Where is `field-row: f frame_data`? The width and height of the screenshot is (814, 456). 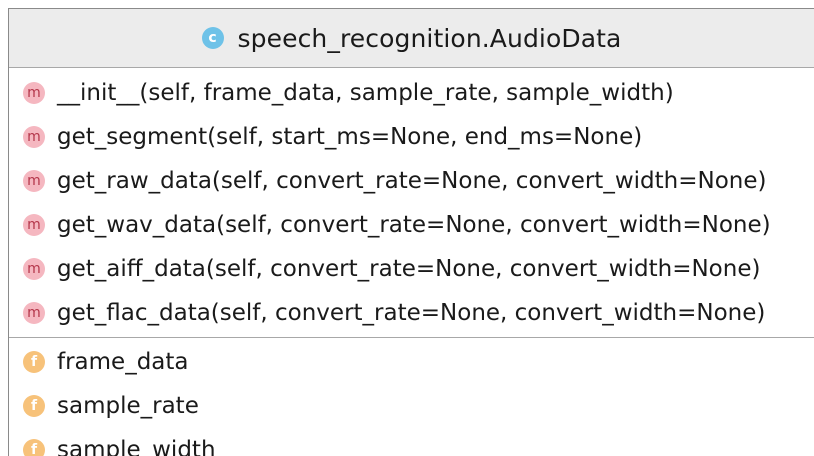
field-row: f frame_data is located at coordinates (411, 362).